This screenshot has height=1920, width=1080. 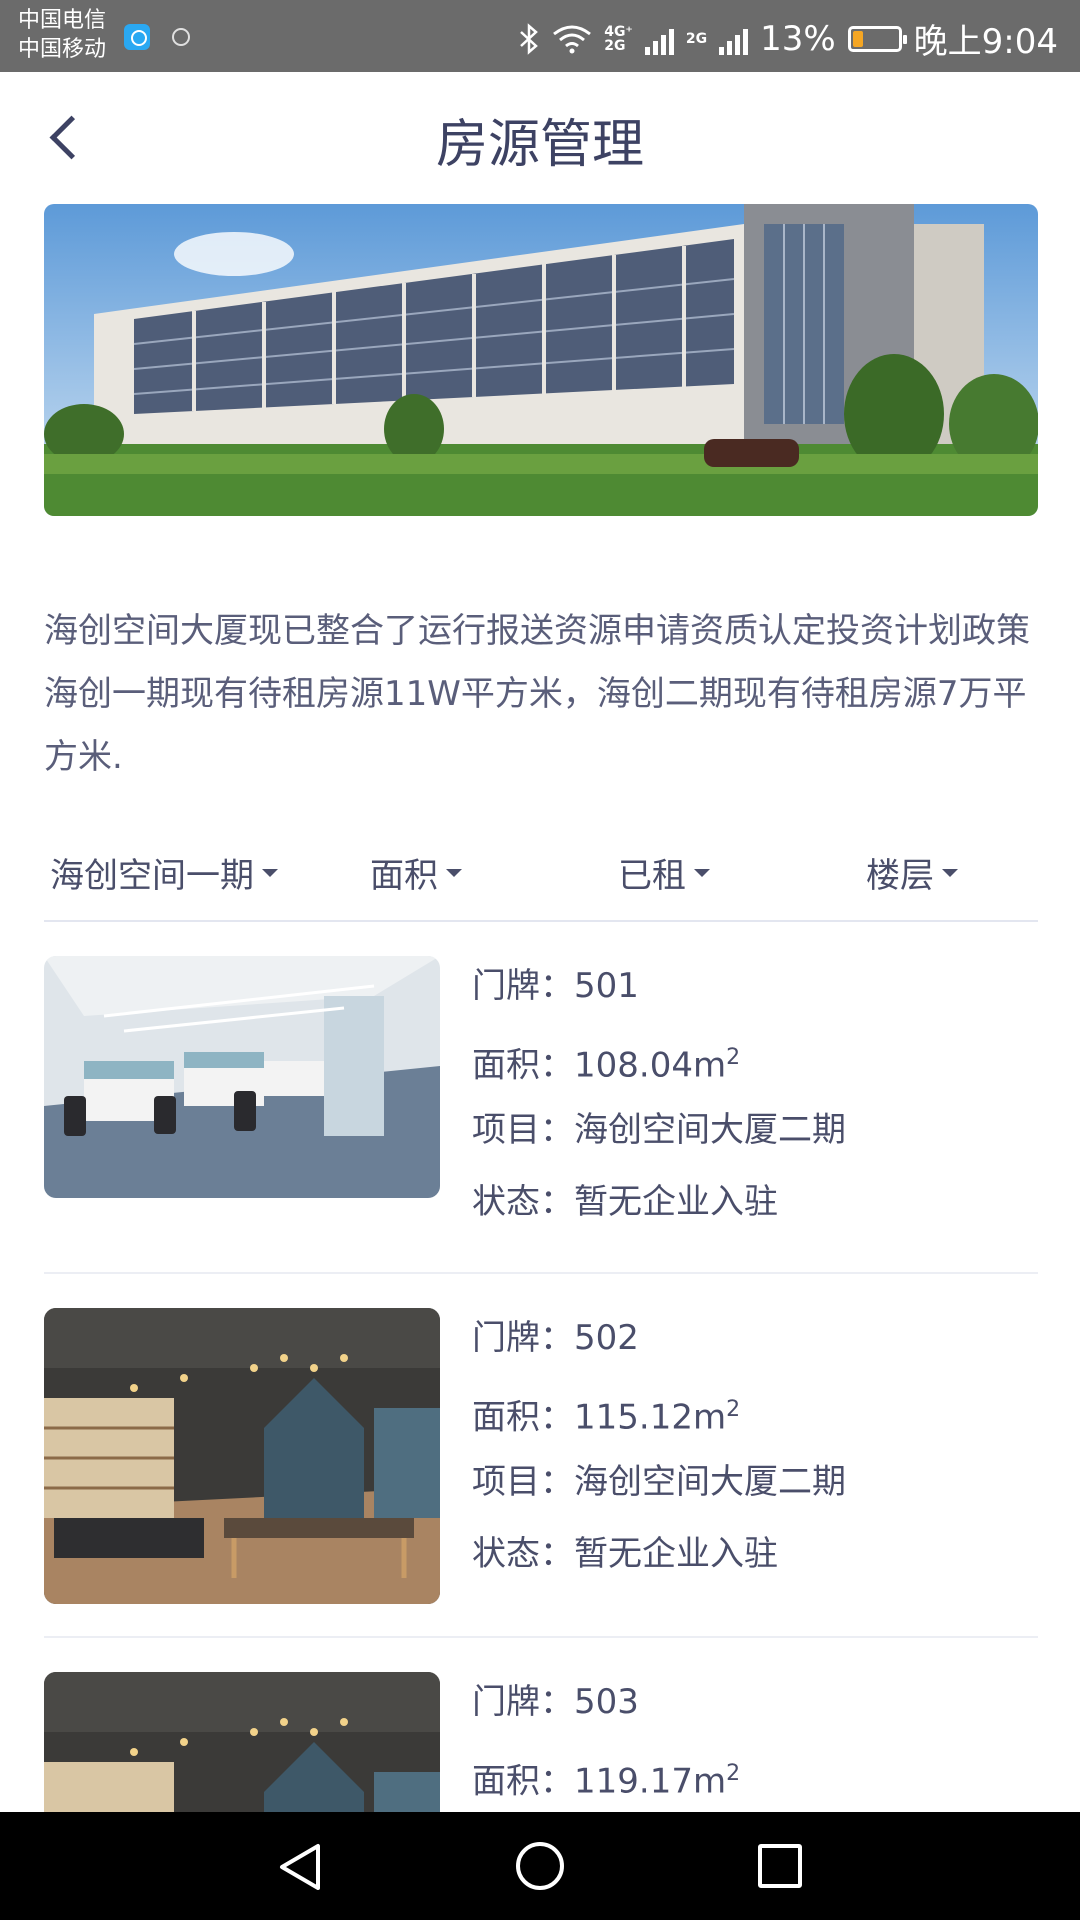 What do you see at coordinates (529, 38) in the screenshot?
I see `bluetooth-icon` at bounding box center [529, 38].